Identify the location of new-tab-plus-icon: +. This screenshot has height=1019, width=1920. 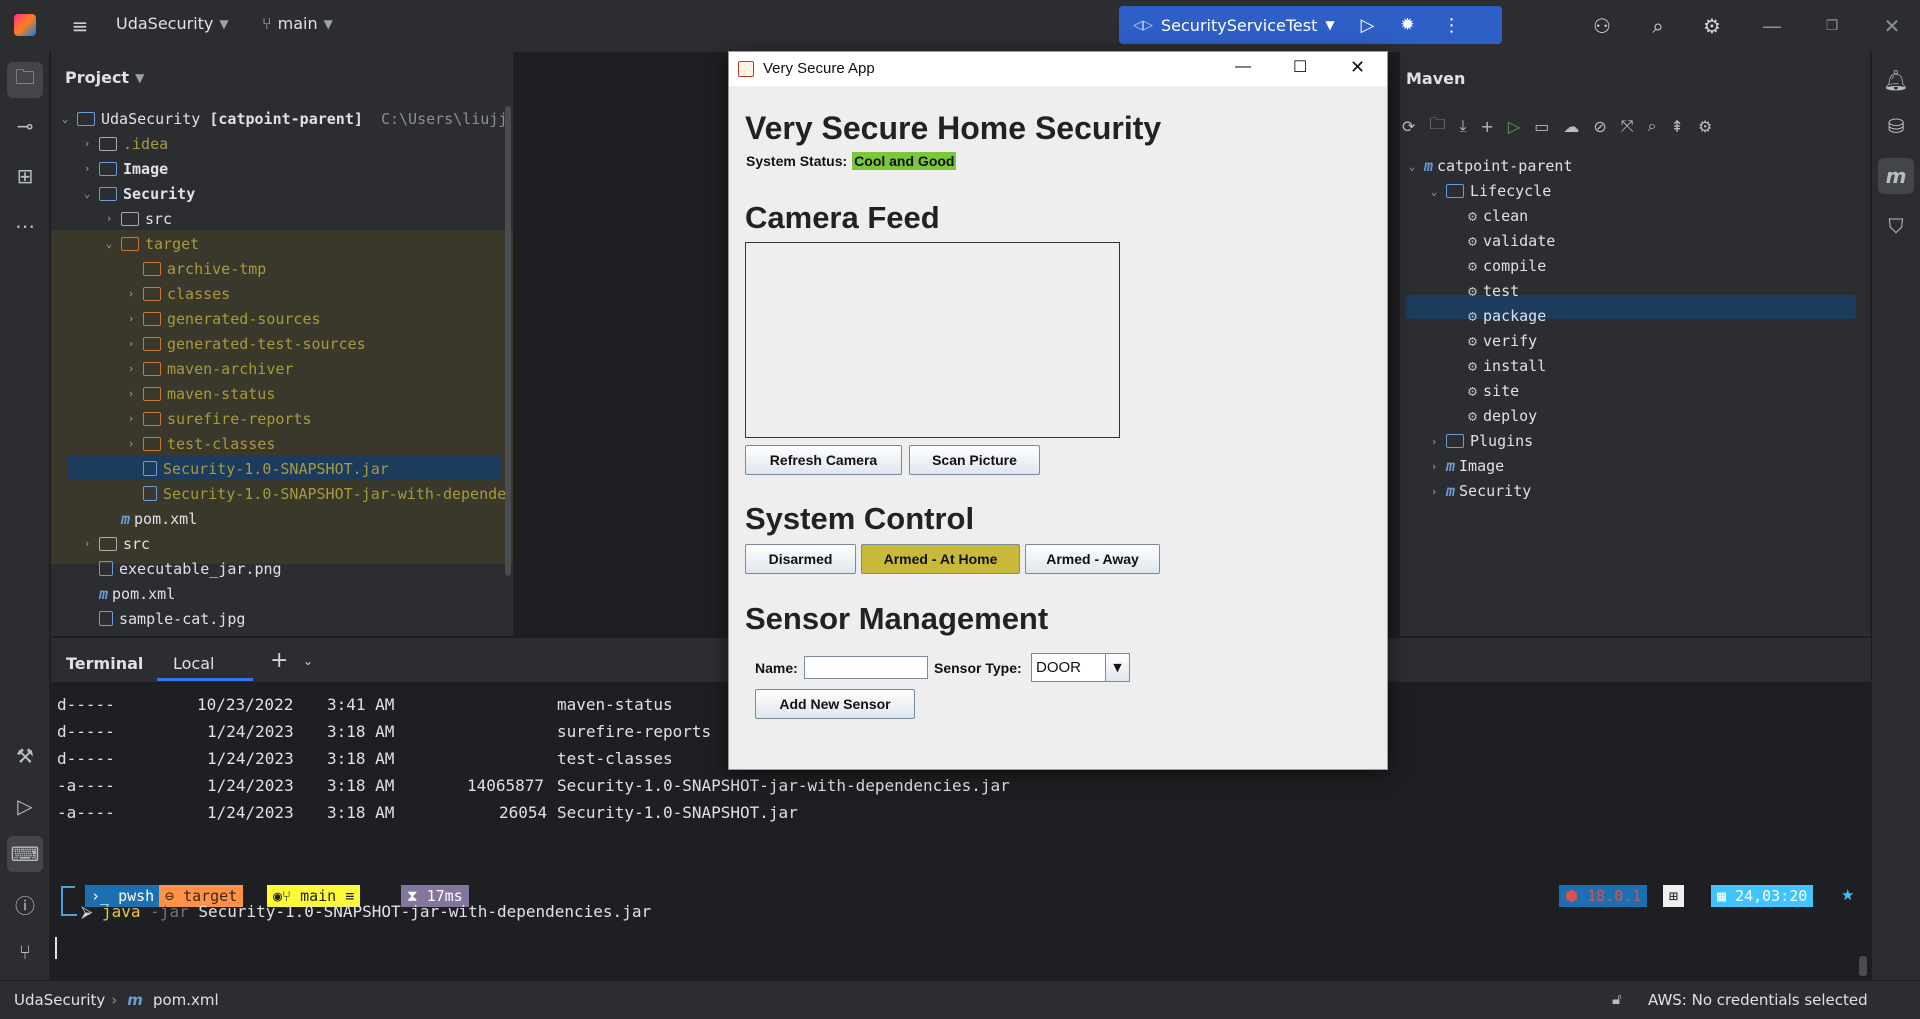
(279, 660).